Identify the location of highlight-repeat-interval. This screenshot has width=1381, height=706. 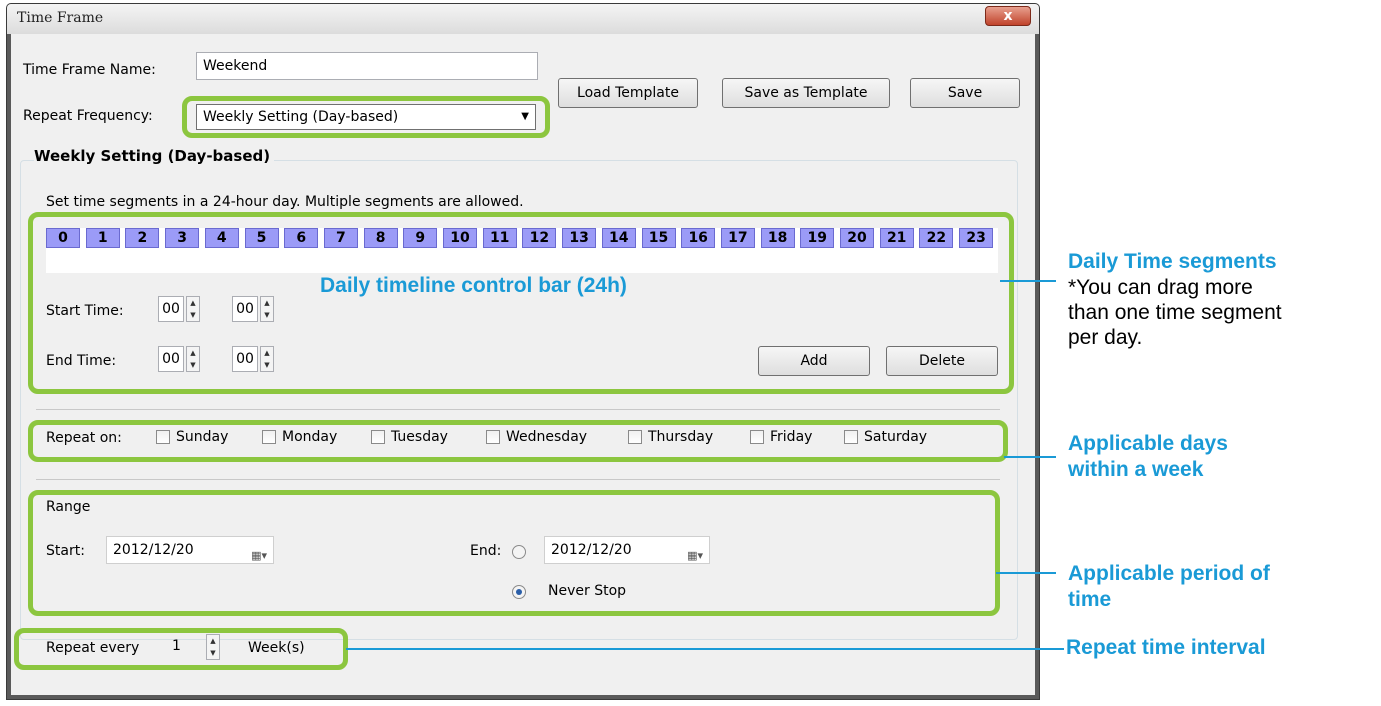
(181, 649).